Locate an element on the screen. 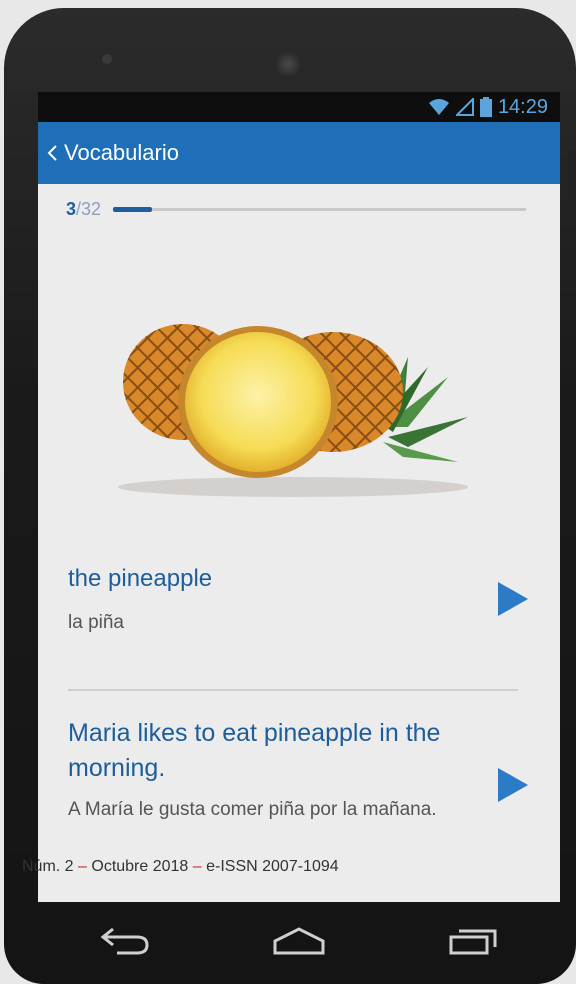 The height and width of the screenshot is (984, 576). front-camera is located at coordinates (288, 64).